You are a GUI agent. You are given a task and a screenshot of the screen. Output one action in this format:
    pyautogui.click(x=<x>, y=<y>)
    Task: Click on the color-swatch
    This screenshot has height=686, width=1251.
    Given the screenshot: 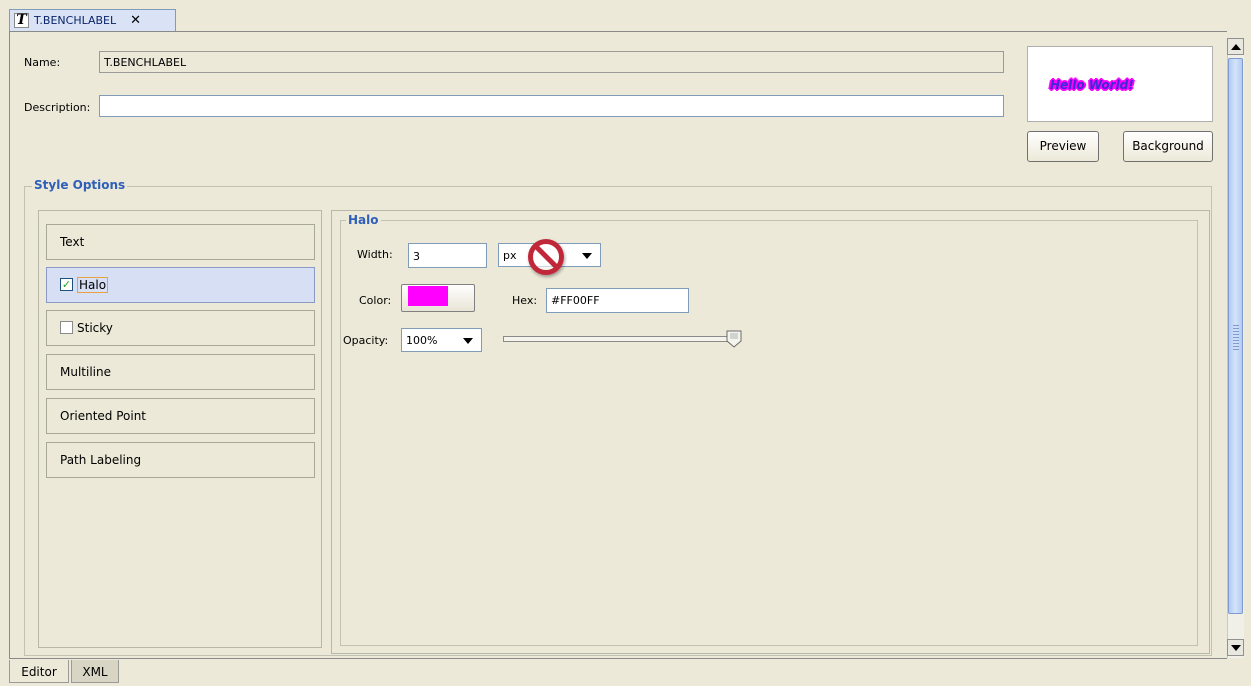 What is the action you would take?
    pyautogui.click(x=428, y=296)
    